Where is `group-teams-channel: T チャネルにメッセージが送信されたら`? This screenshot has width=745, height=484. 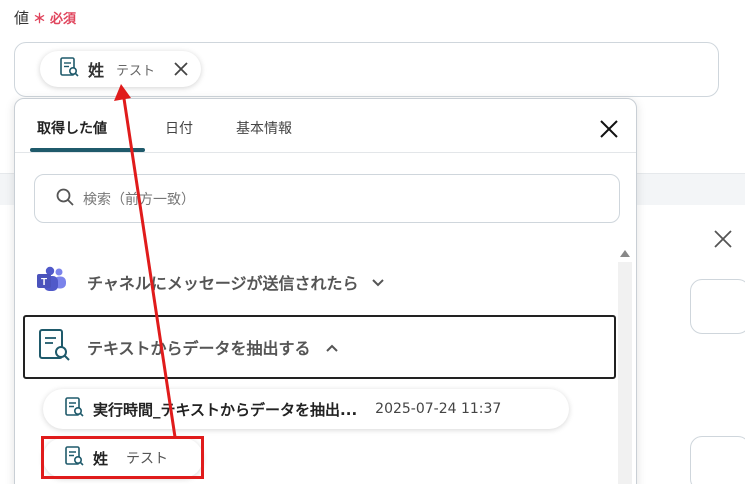
group-teams-channel: T チャネルにメッセージが送信されたら is located at coordinates (325, 282).